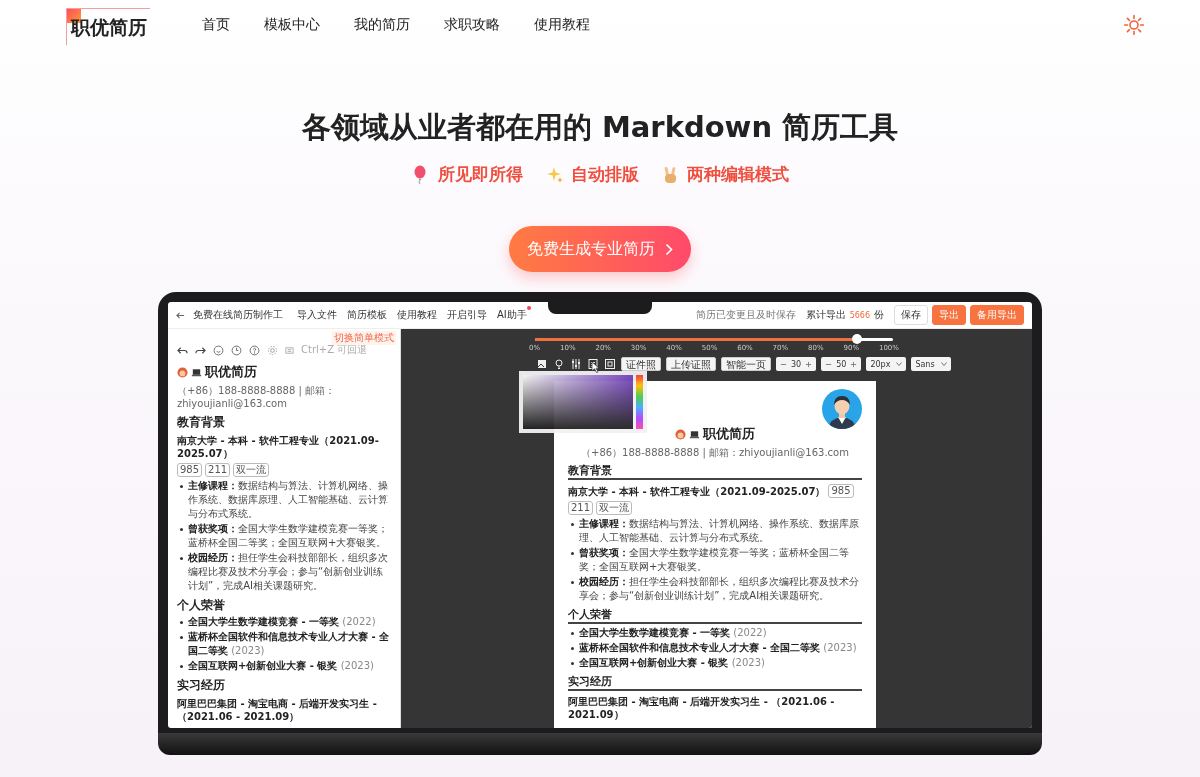 The height and width of the screenshot is (777, 1200). I want to click on back-icon, so click(180, 315).